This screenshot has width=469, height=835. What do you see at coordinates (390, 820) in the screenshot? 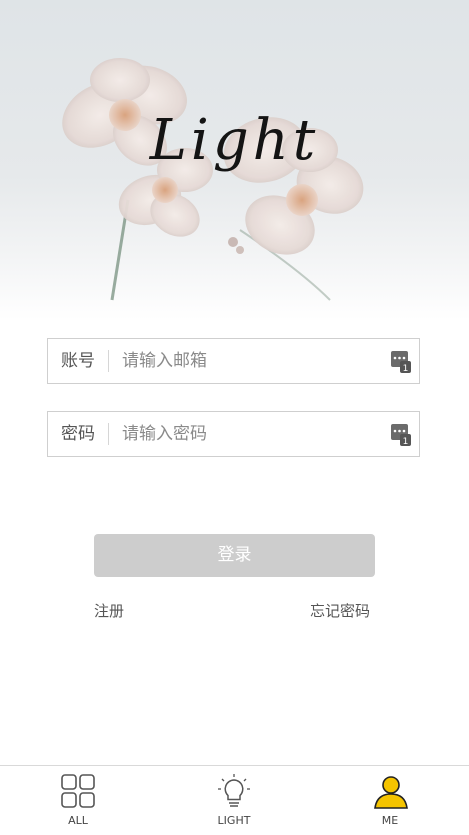
I see `tab-label: ME` at bounding box center [390, 820].